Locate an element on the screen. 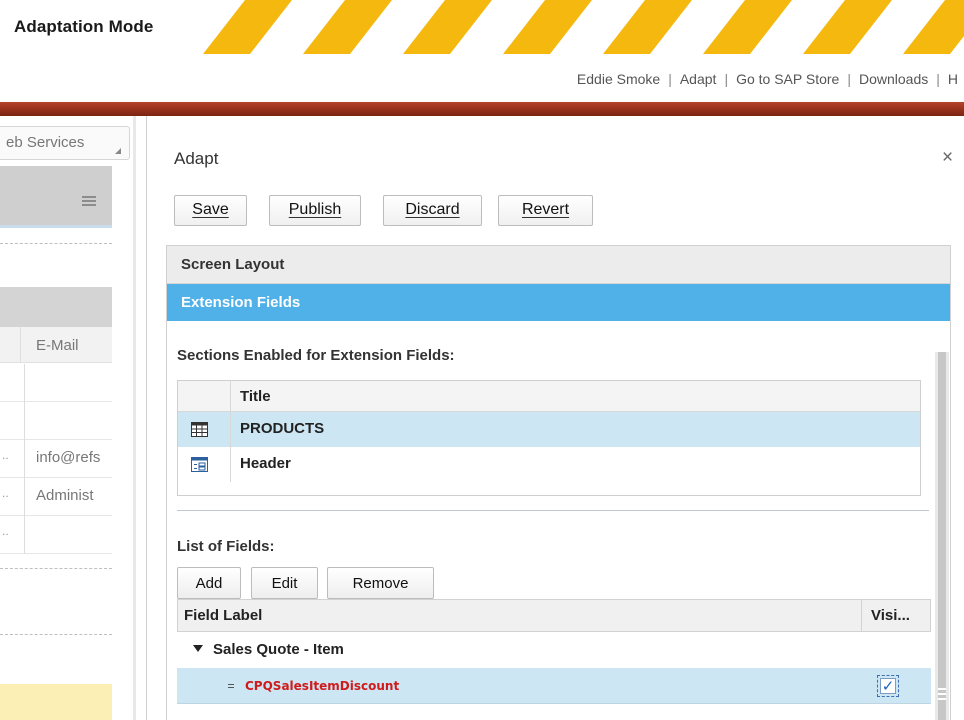 The width and height of the screenshot is (964, 720). panel-border is located at coordinates (146, 418).